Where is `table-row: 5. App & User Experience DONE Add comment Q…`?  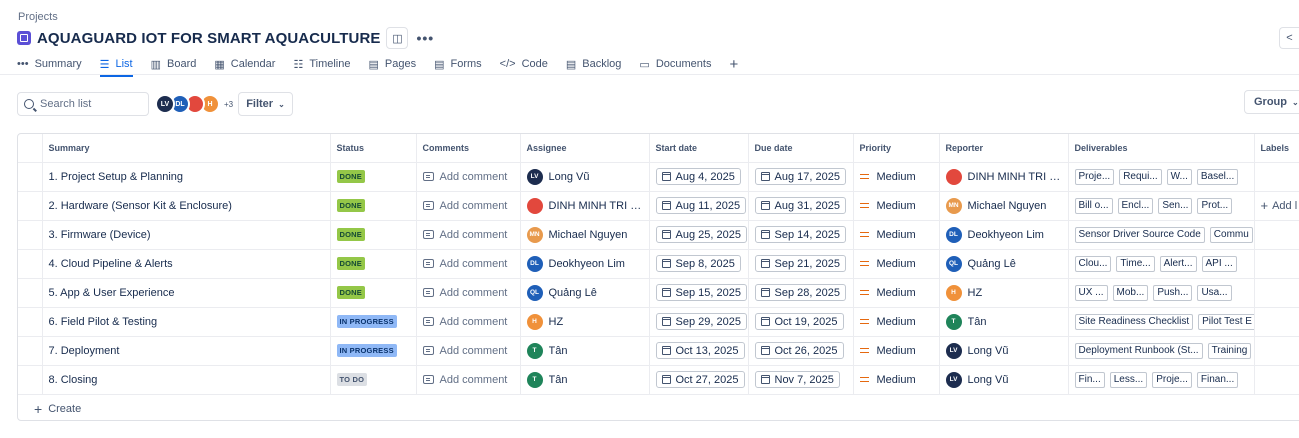 table-row: 5. App & User Experience DONE Add comment Q… is located at coordinates (658, 293).